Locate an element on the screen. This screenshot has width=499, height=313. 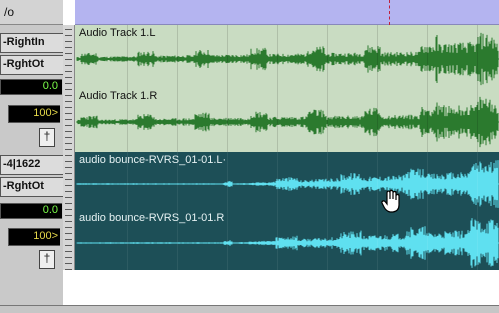
input-selector: -4|1622 is located at coordinates (31, 165).